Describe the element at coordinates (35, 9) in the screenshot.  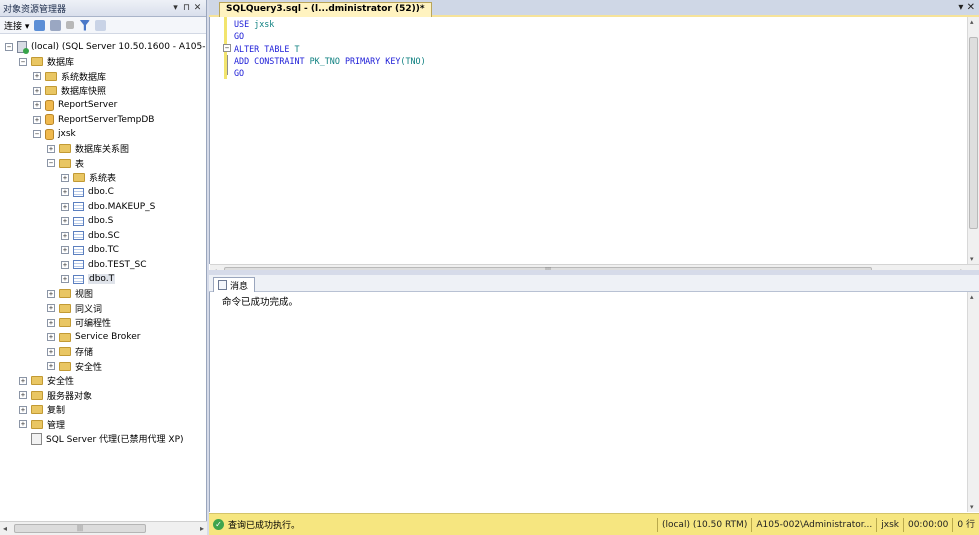
I see `object-explorer-title: 对象资源管理器` at that location.